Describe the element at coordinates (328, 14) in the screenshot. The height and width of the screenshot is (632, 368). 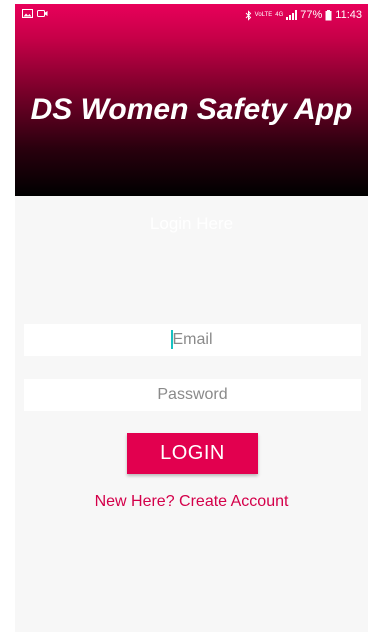
I see `battery-icon` at that location.